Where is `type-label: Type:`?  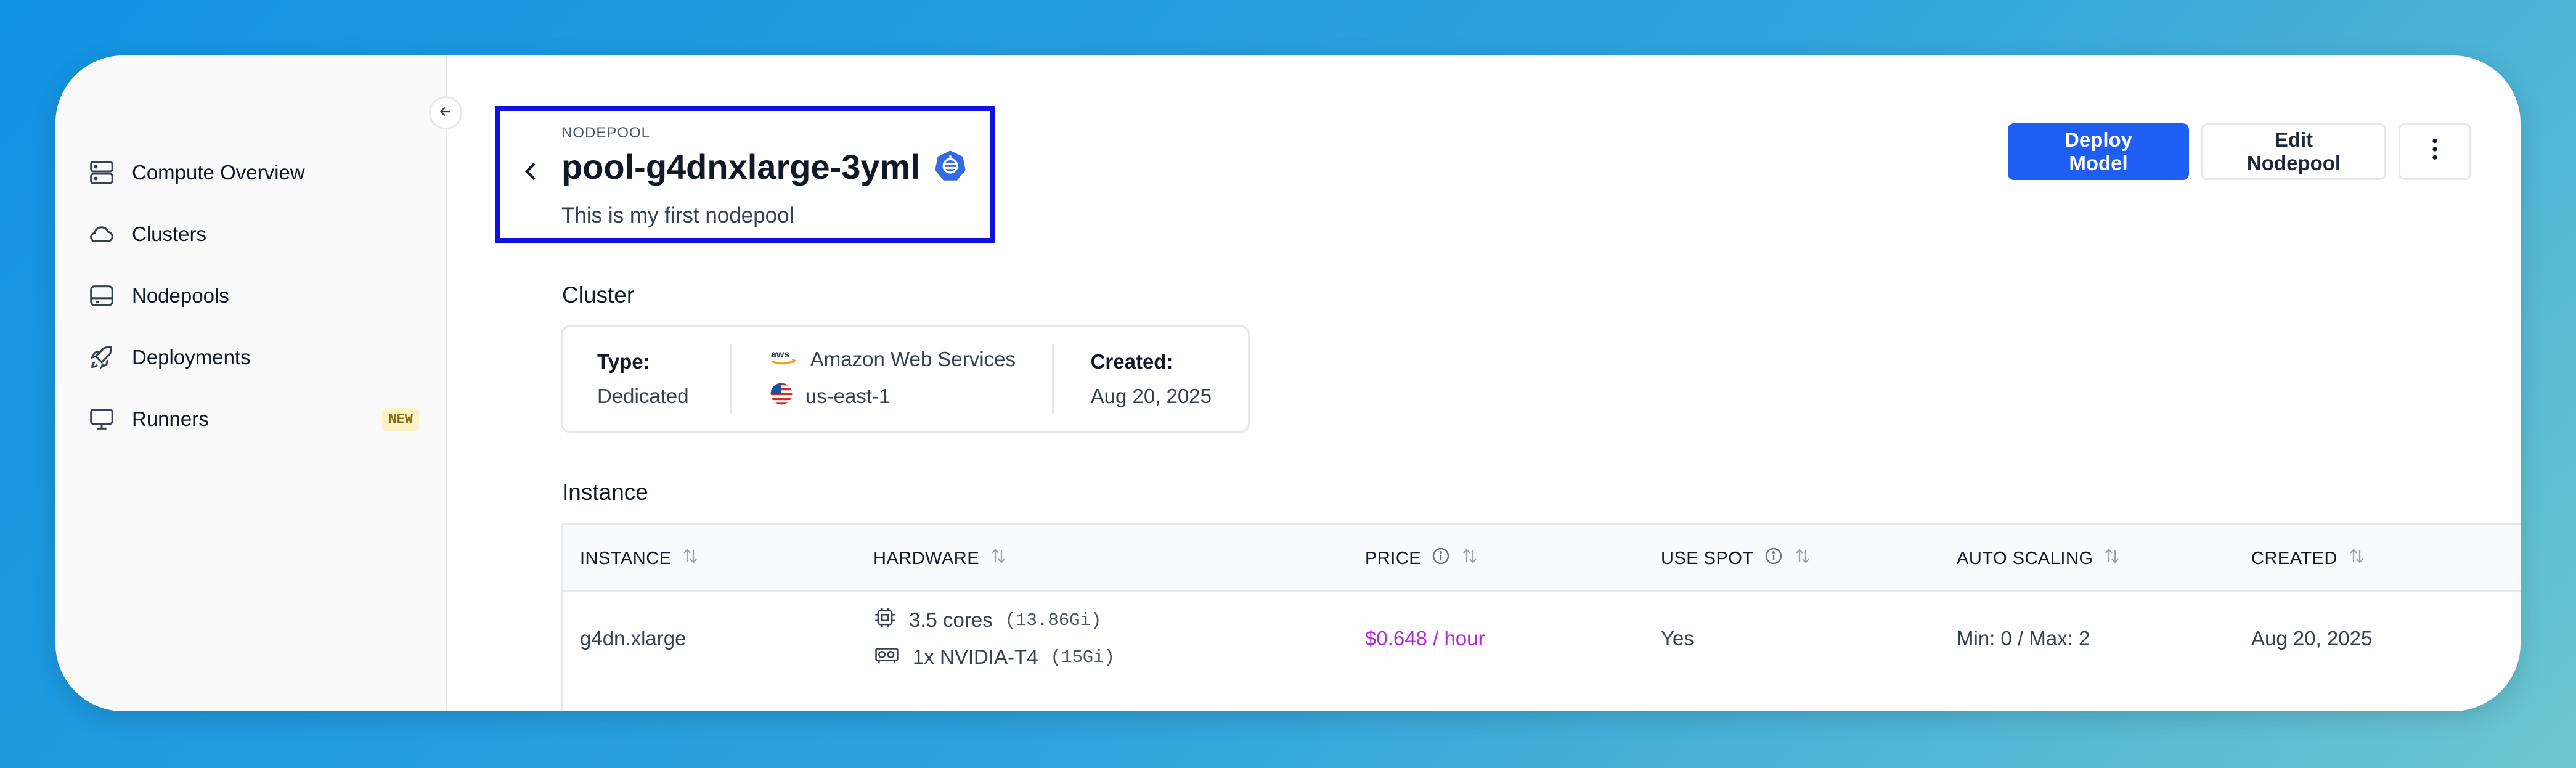 type-label: Type: is located at coordinates (623, 361).